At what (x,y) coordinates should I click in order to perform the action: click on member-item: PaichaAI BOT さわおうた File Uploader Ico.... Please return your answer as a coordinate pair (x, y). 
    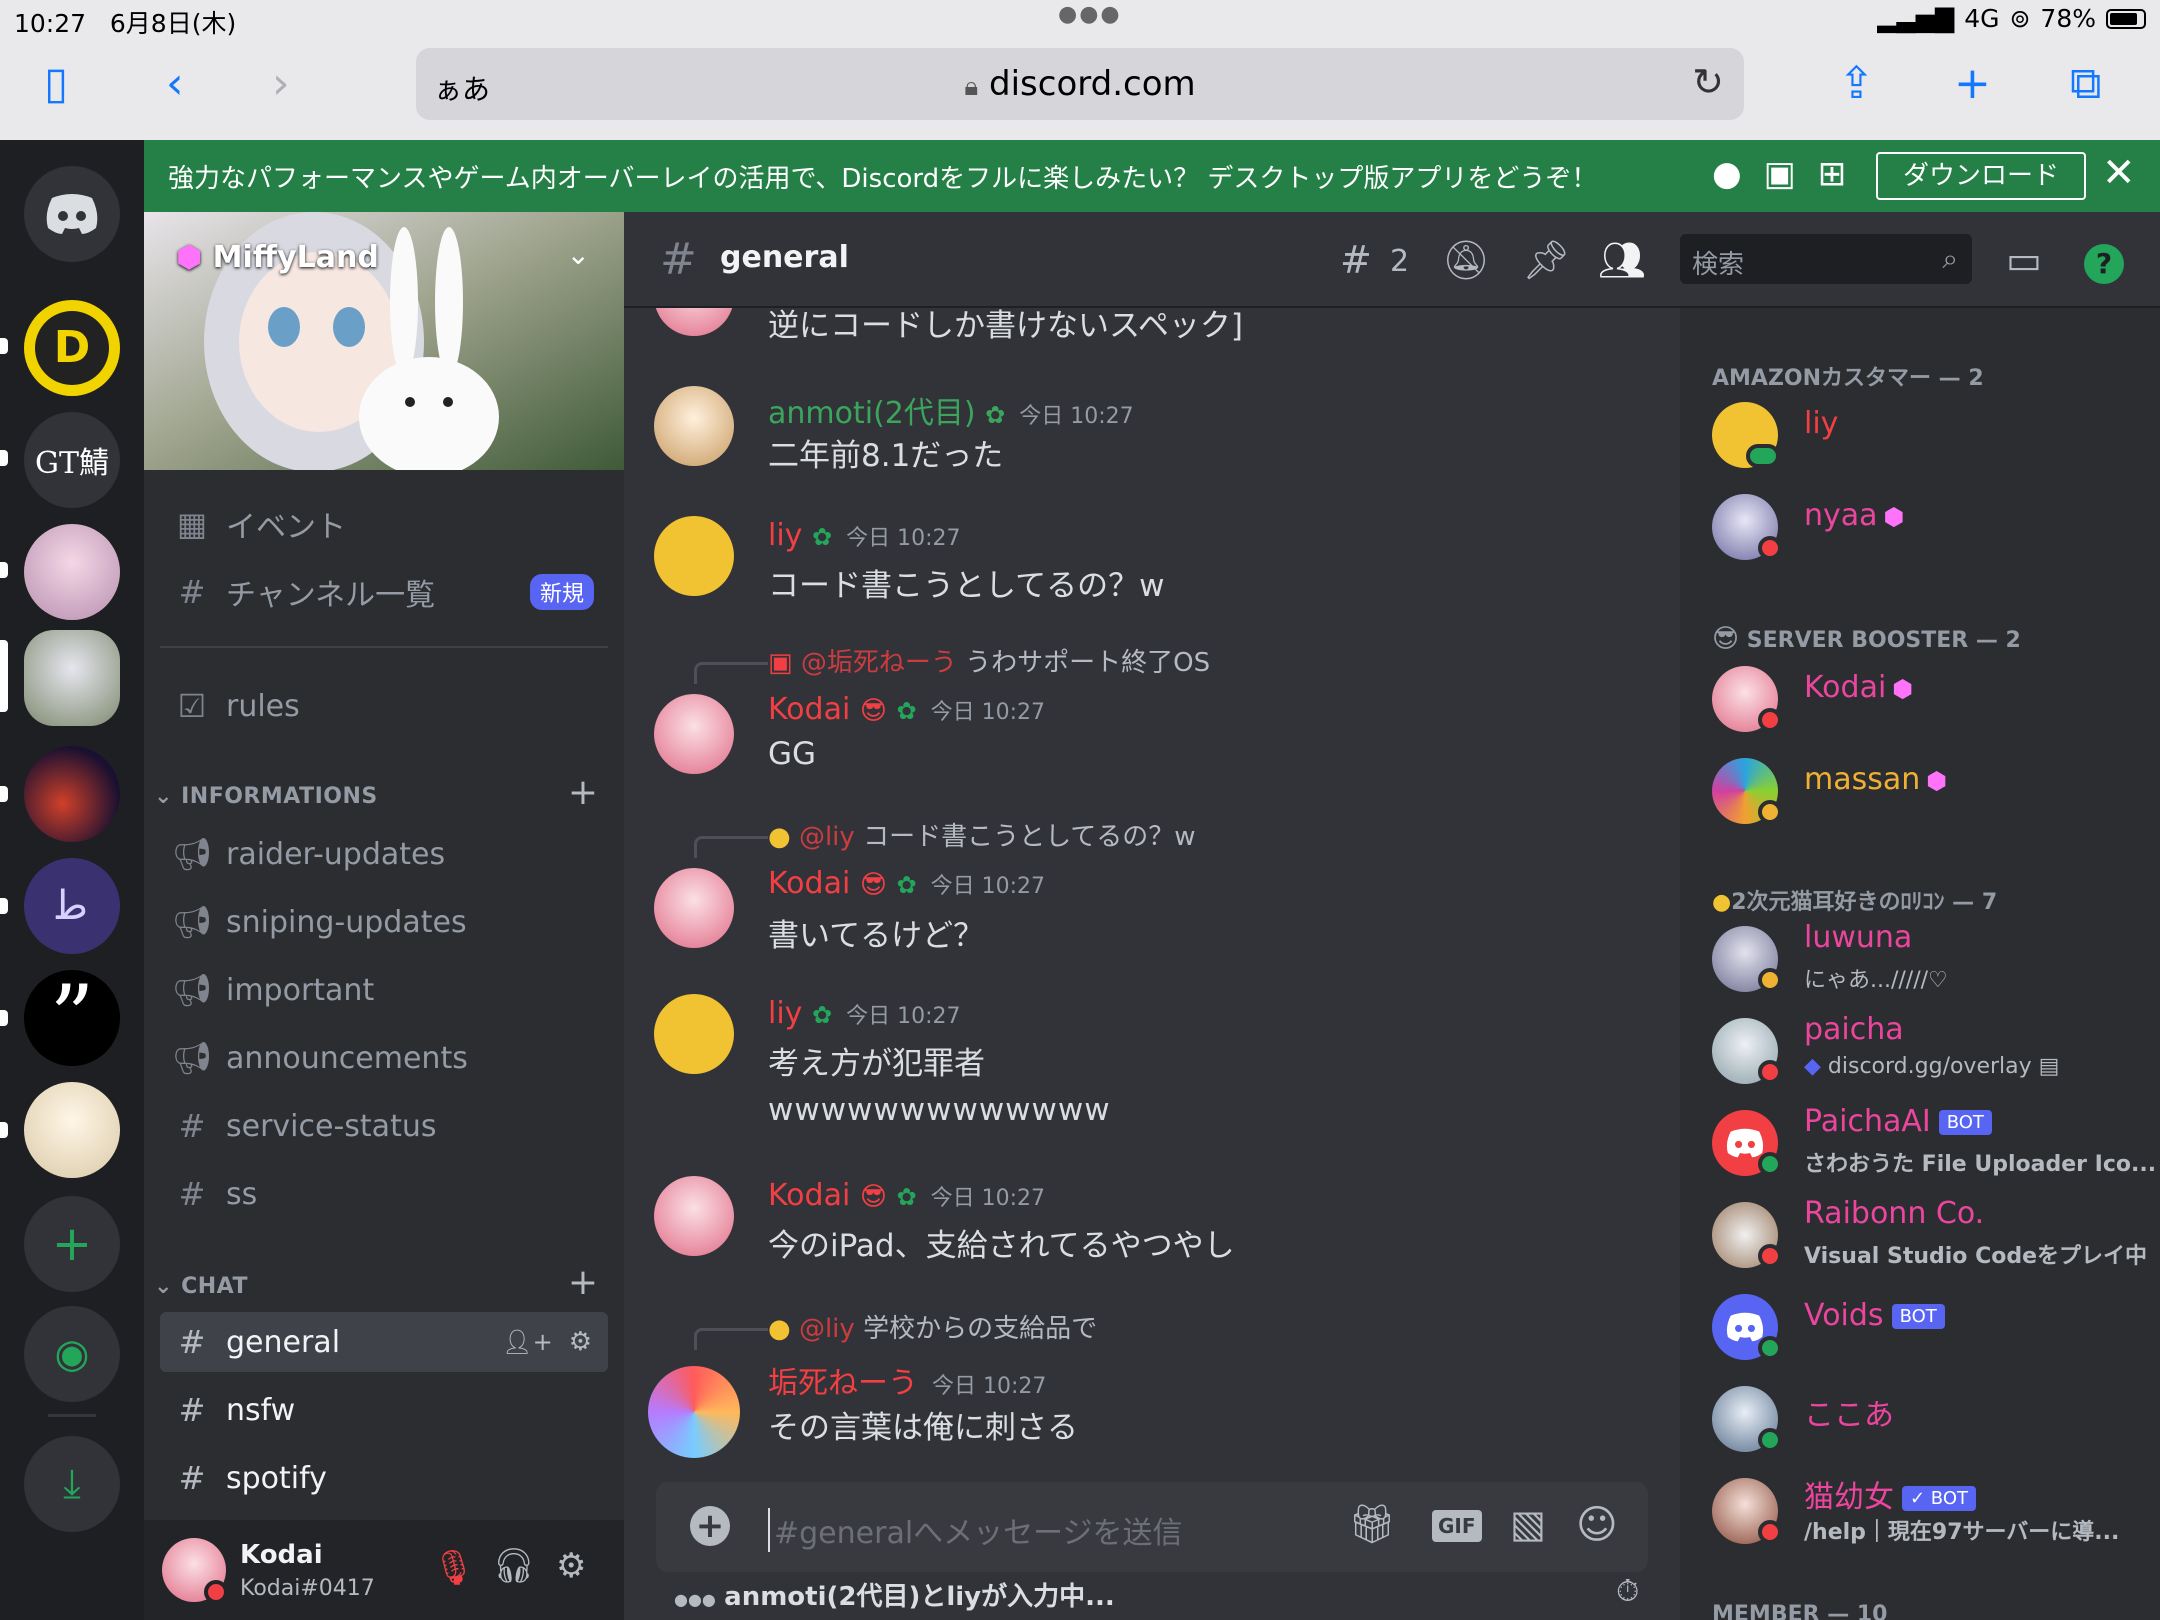
    Looking at the image, I should click on (1934, 1146).